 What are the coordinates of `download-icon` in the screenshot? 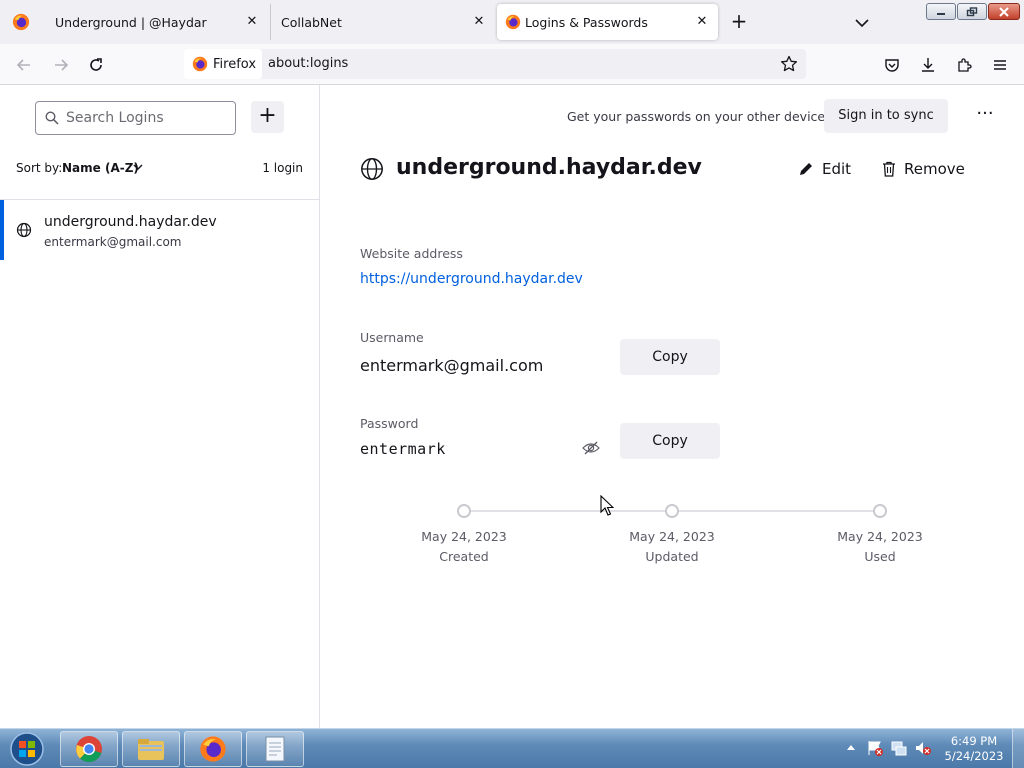 It's located at (928, 65).